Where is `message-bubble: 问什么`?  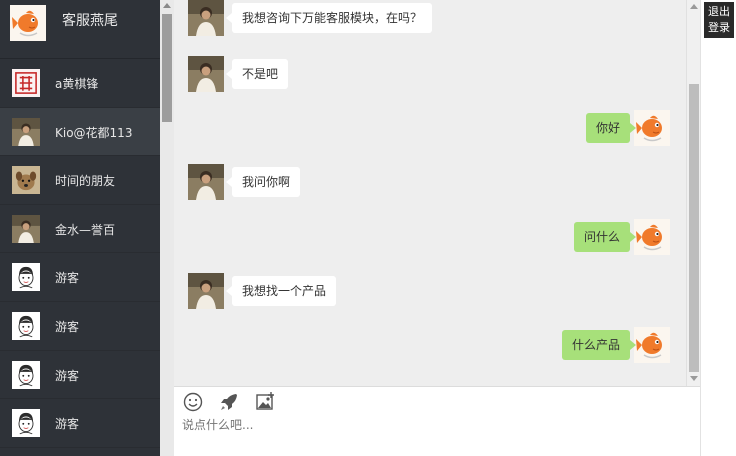
message-bubble: 问什么 is located at coordinates (605, 237).